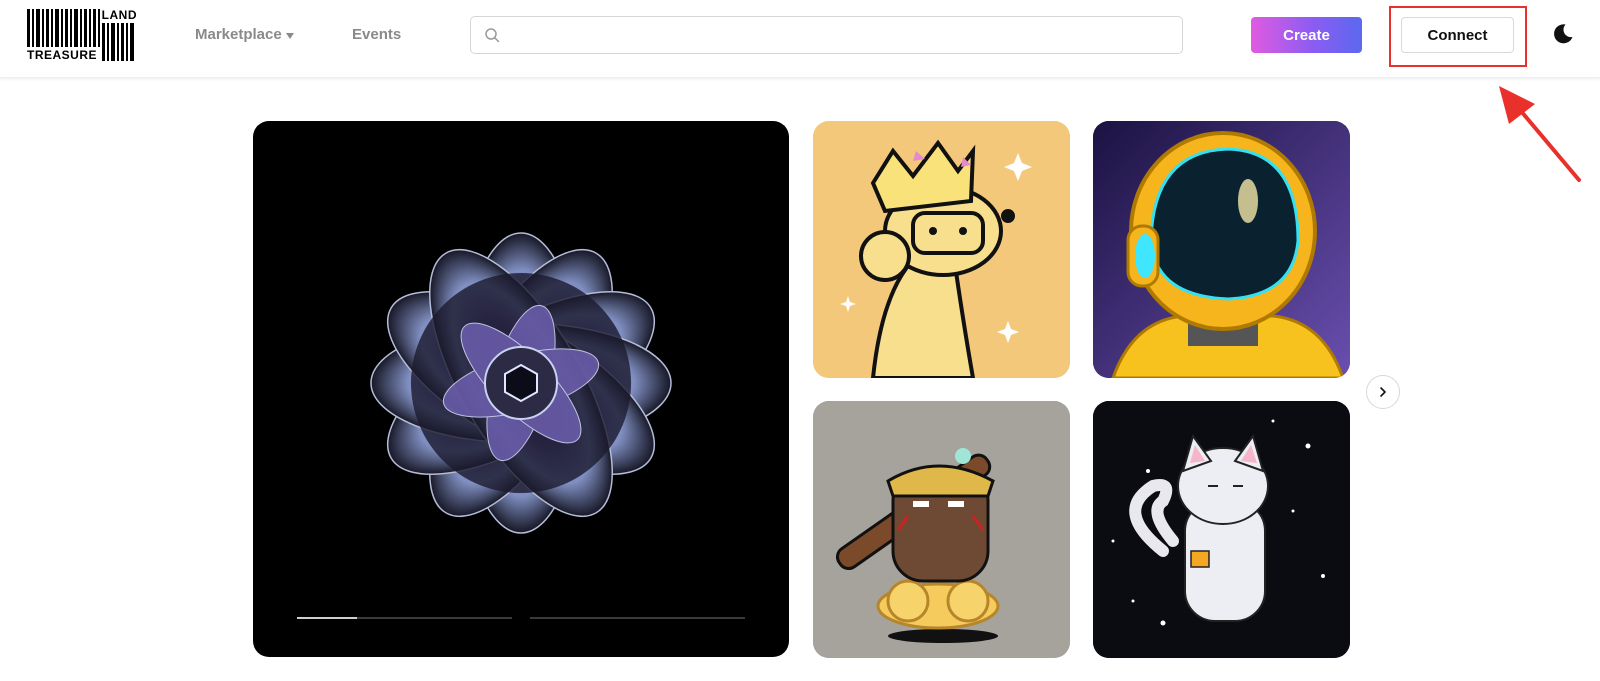  Describe the element at coordinates (1563, 34) in the screenshot. I see `moon-icon` at that location.